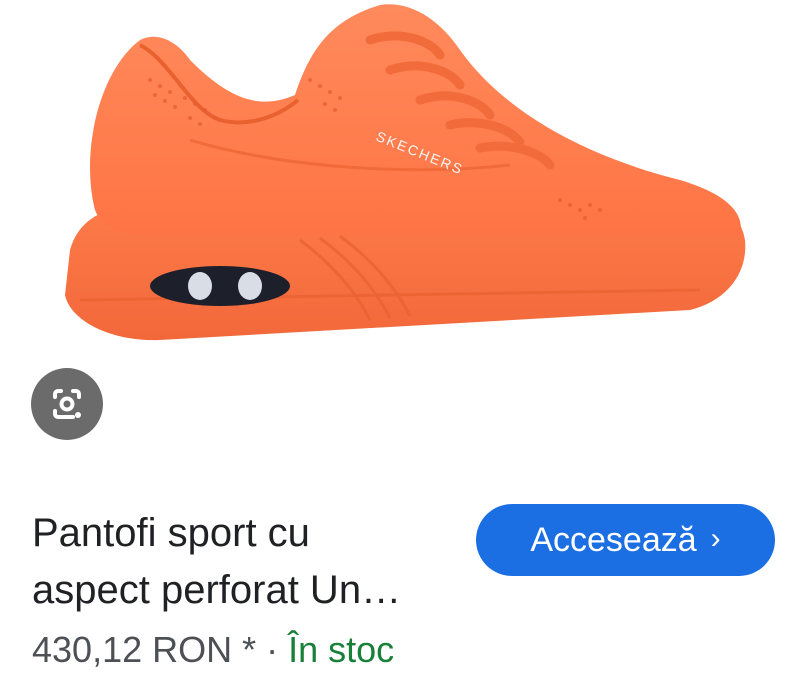 The image size is (807, 699). What do you see at coordinates (171, 533) in the screenshot?
I see `product-title-line-1: Pantofi sport cu` at bounding box center [171, 533].